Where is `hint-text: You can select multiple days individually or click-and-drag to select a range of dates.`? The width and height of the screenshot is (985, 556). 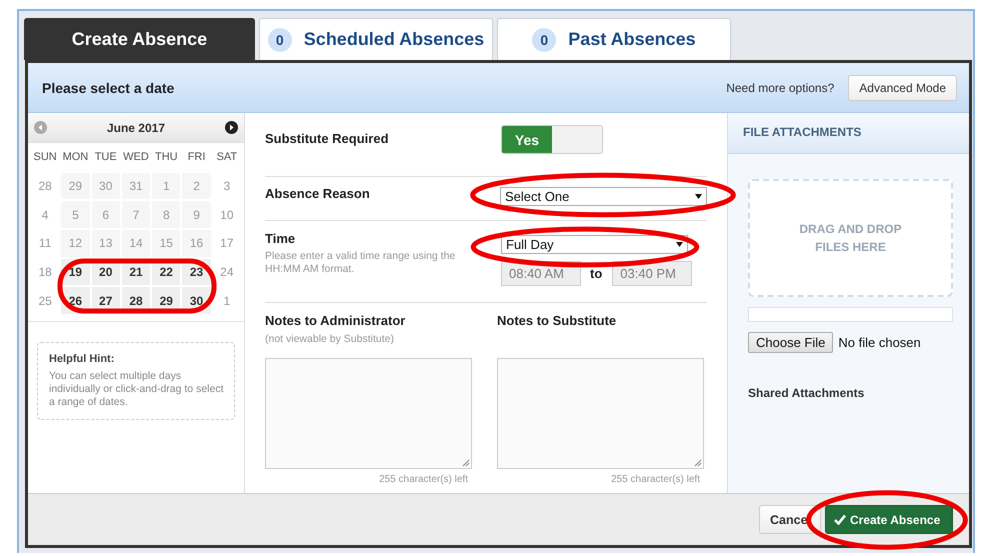 hint-text: You can select multiple days individually or click-and-drag to select a range of dates. is located at coordinates (136, 390).